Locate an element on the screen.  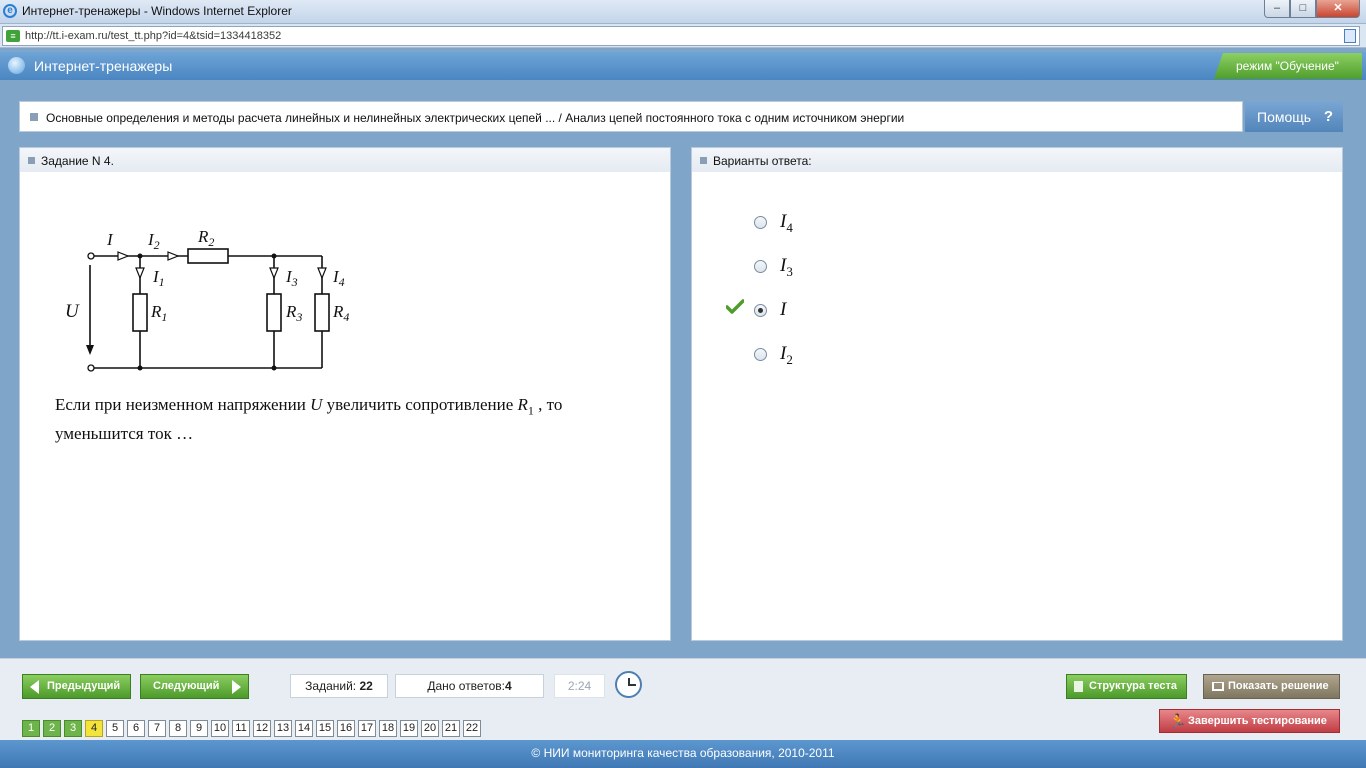
question-part2: увеличить сопротивление is located at coordinates (420, 404).